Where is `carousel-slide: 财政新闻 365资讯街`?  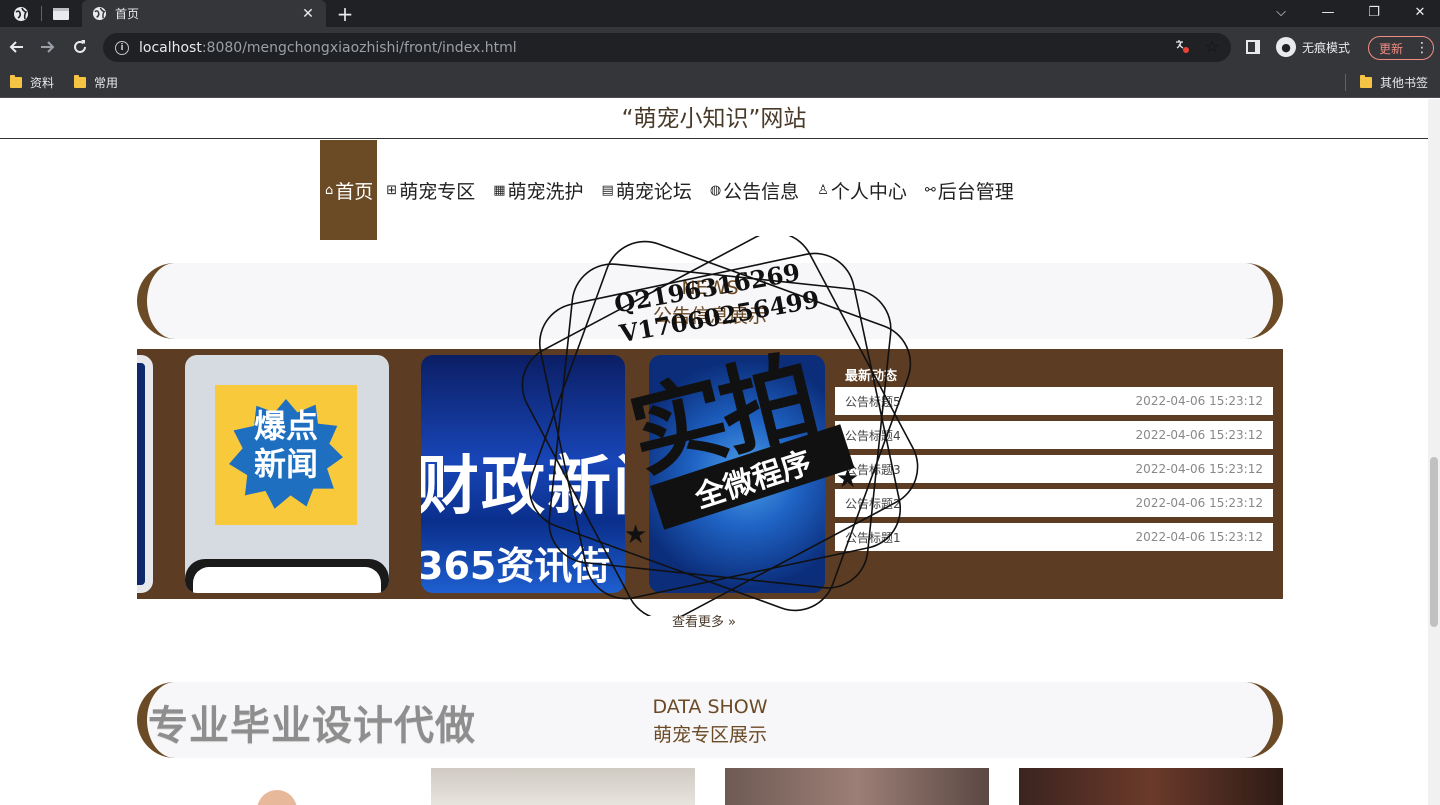 carousel-slide: 财政新闻 365资讯街 is located at coordinates (523, 474).